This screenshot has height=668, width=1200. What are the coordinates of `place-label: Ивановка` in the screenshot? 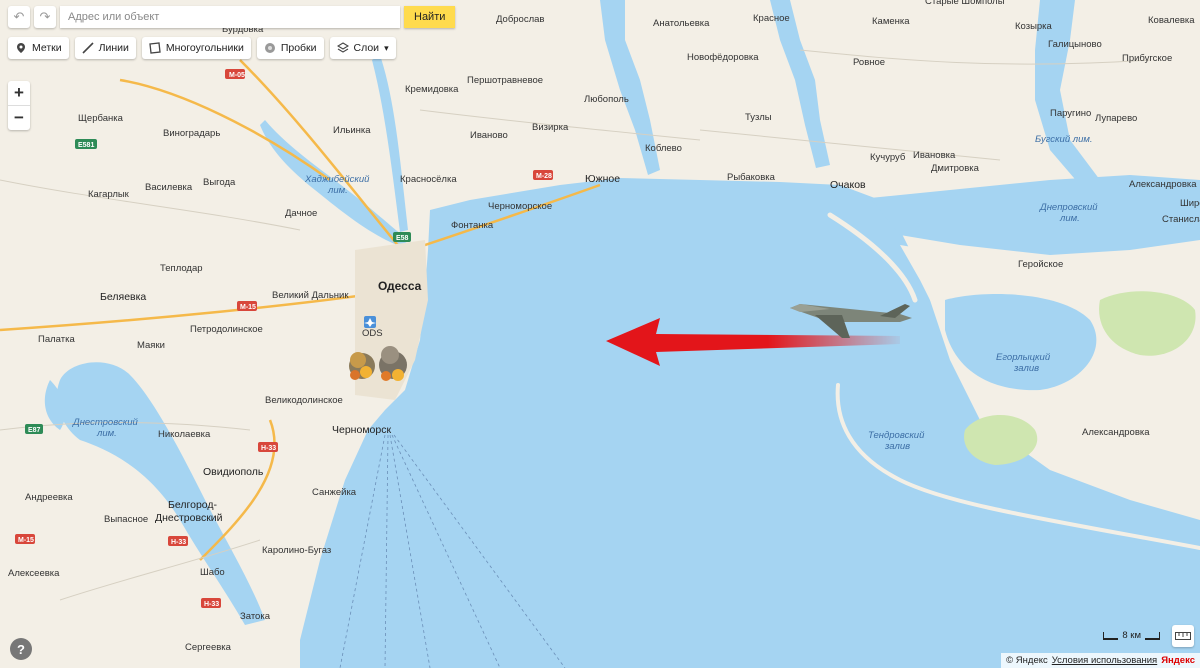 It's located at (934, 155).